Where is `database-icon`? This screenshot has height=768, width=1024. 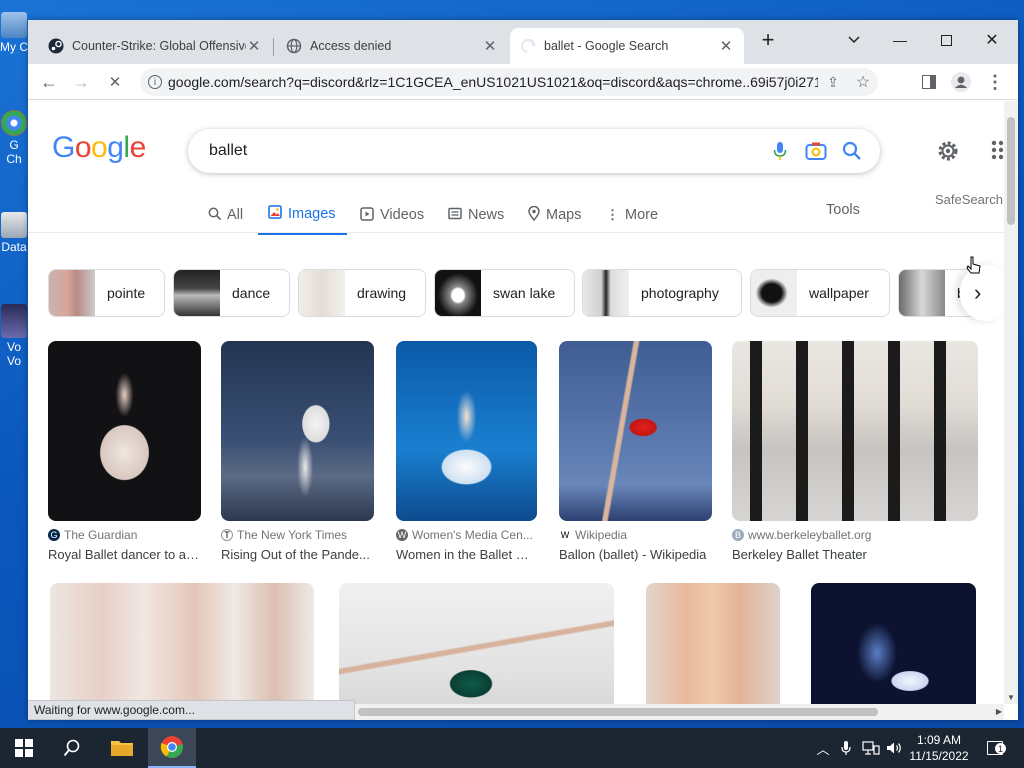
database-icon is located at coordinates (14, 225).